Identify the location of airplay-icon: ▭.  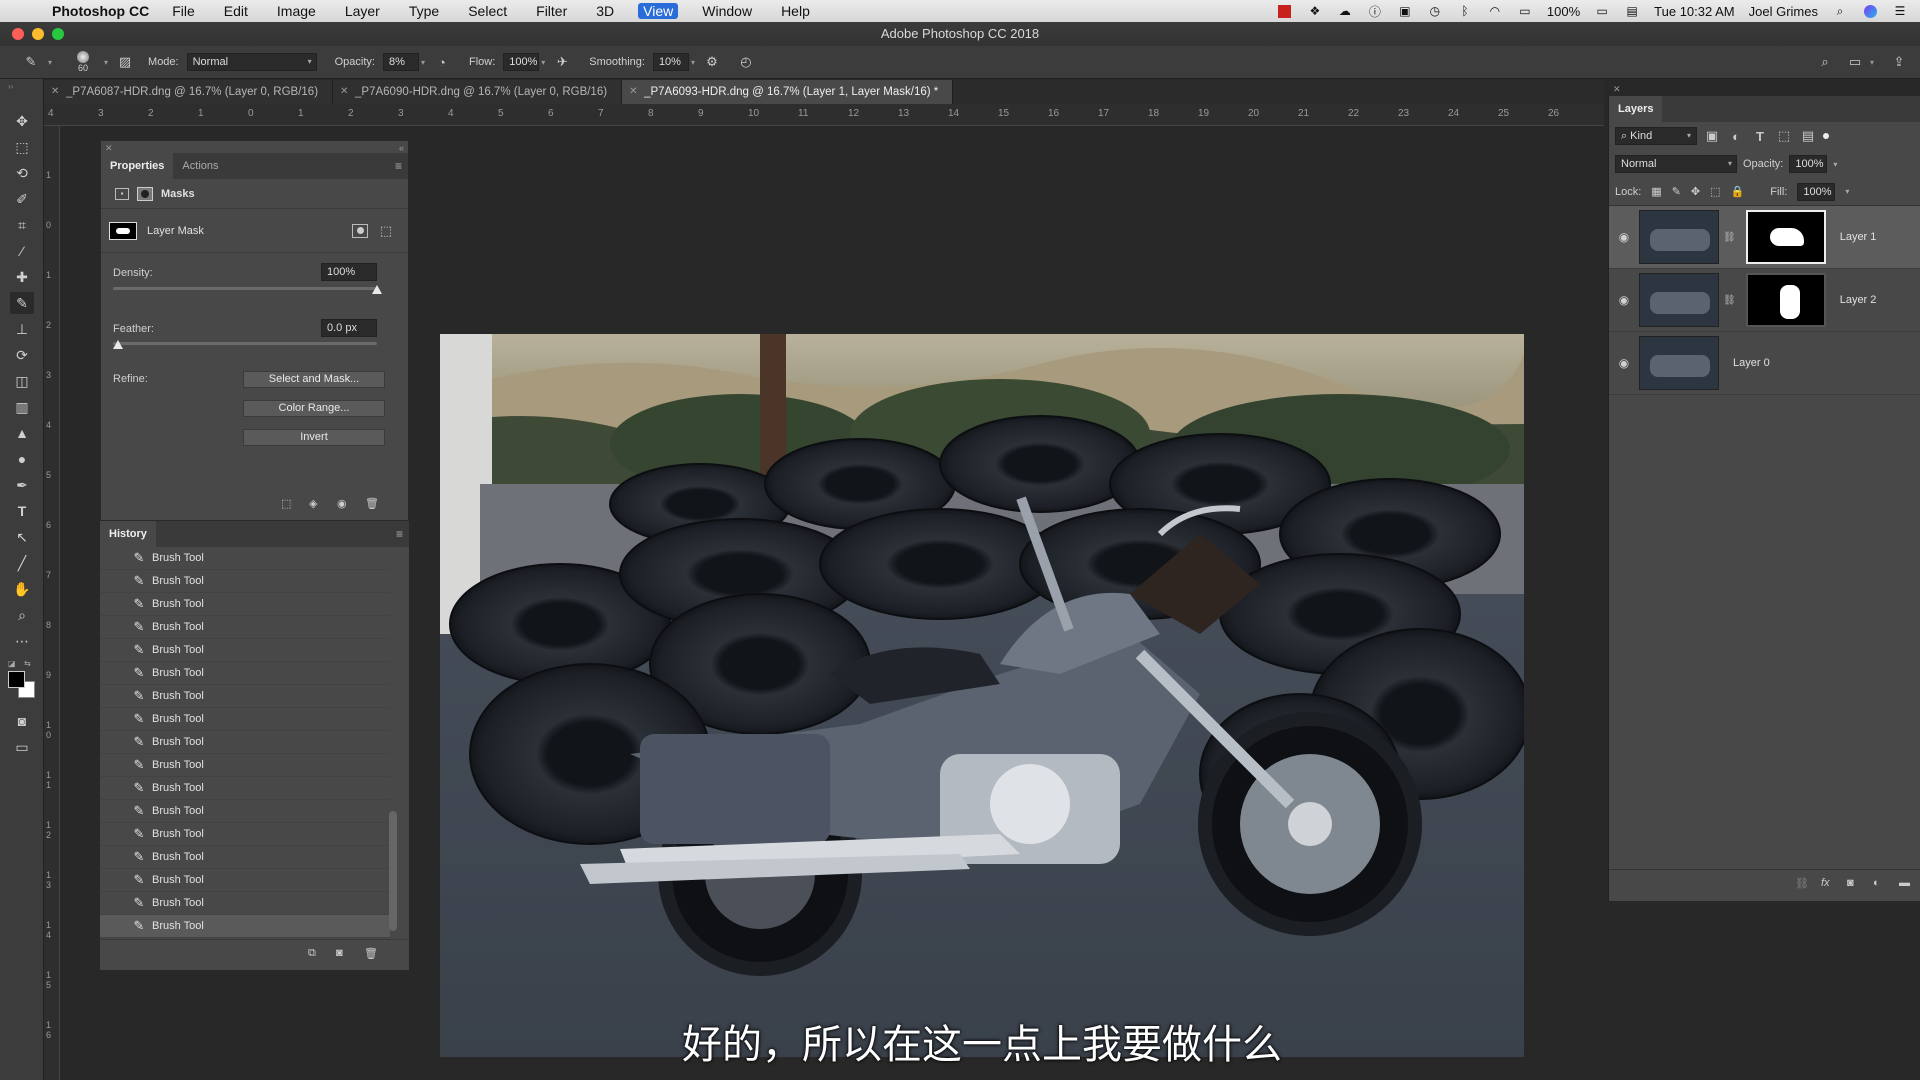
(1525, 11).